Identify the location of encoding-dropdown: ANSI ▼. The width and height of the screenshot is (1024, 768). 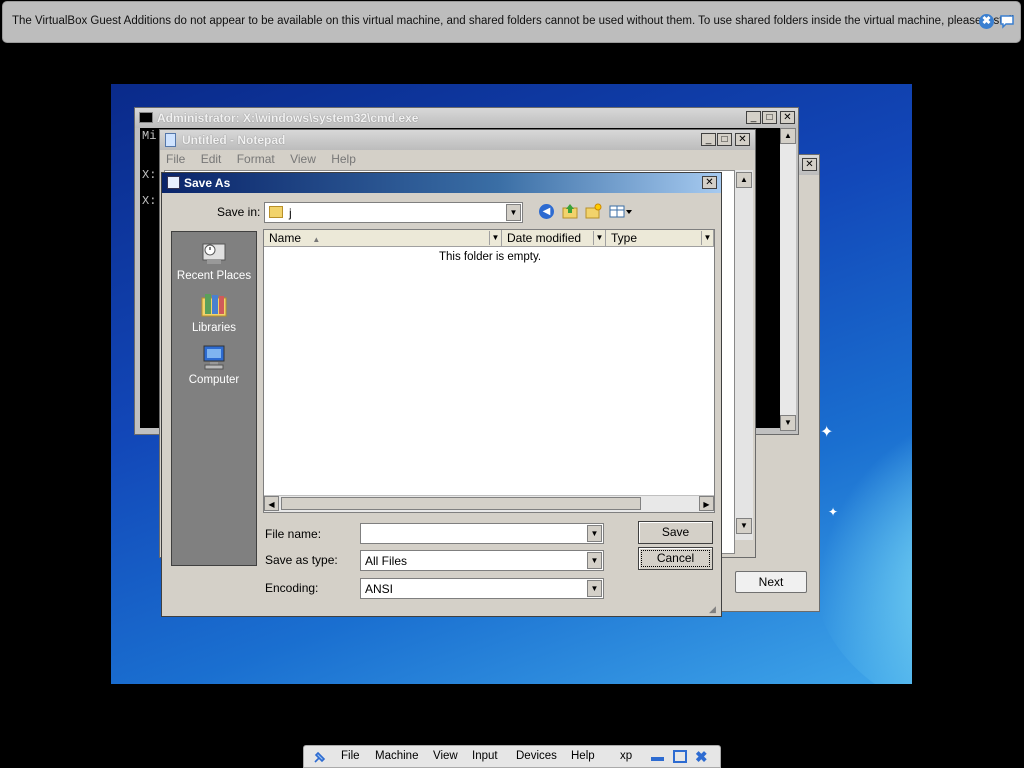
(482, 588).